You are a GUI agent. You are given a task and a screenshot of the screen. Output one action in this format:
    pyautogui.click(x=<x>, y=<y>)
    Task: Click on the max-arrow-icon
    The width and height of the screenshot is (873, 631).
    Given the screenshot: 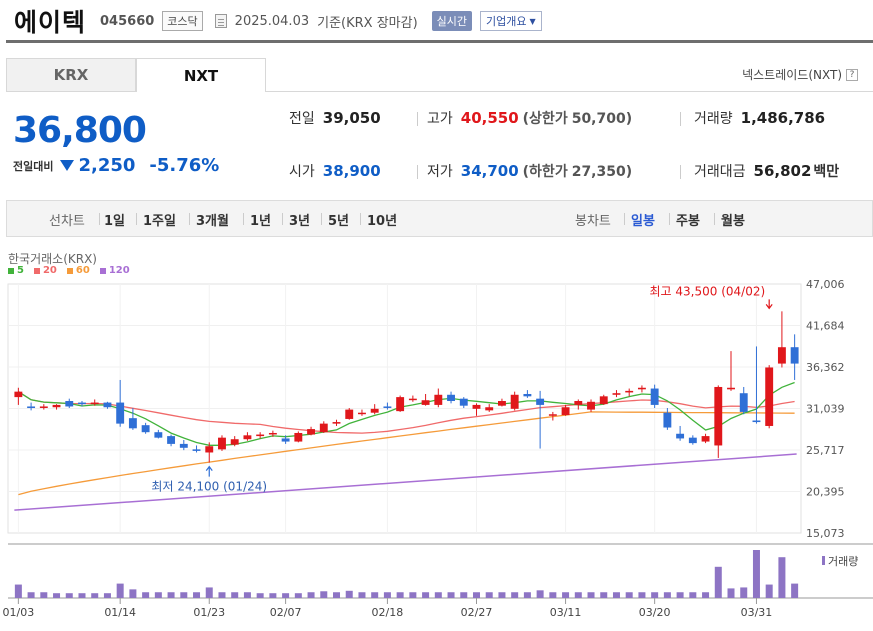 What is the action you would take?
    pyautogui.click(x=769, y=304)
    